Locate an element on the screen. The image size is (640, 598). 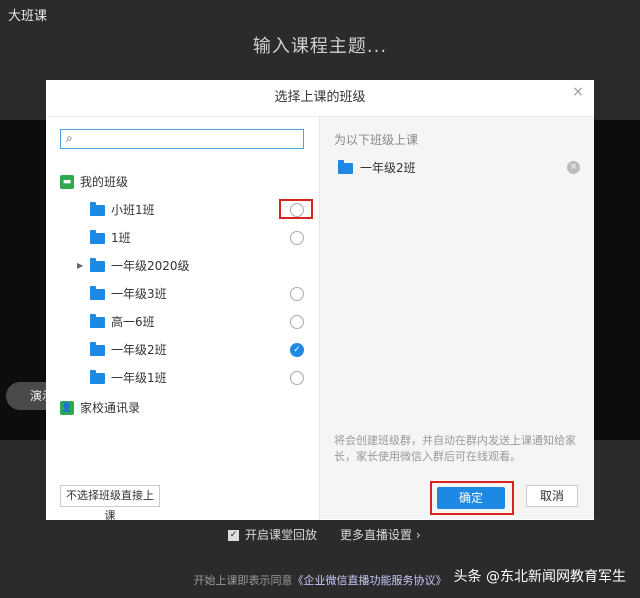
class-item: 小班1班 is located at coordinates (182, 210).